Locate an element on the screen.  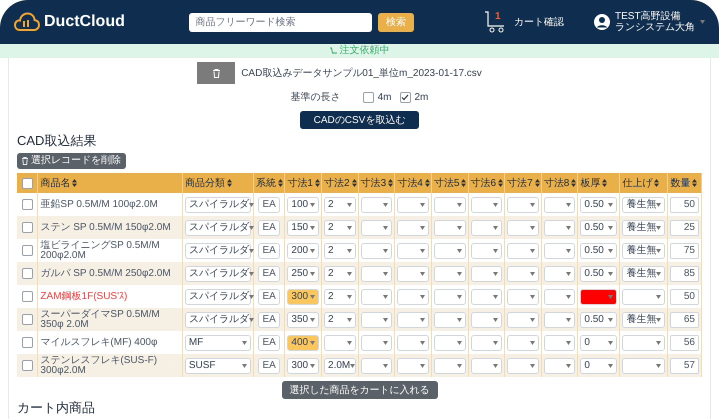
cart-link: カート確認 is located at coordinates (539, 22).